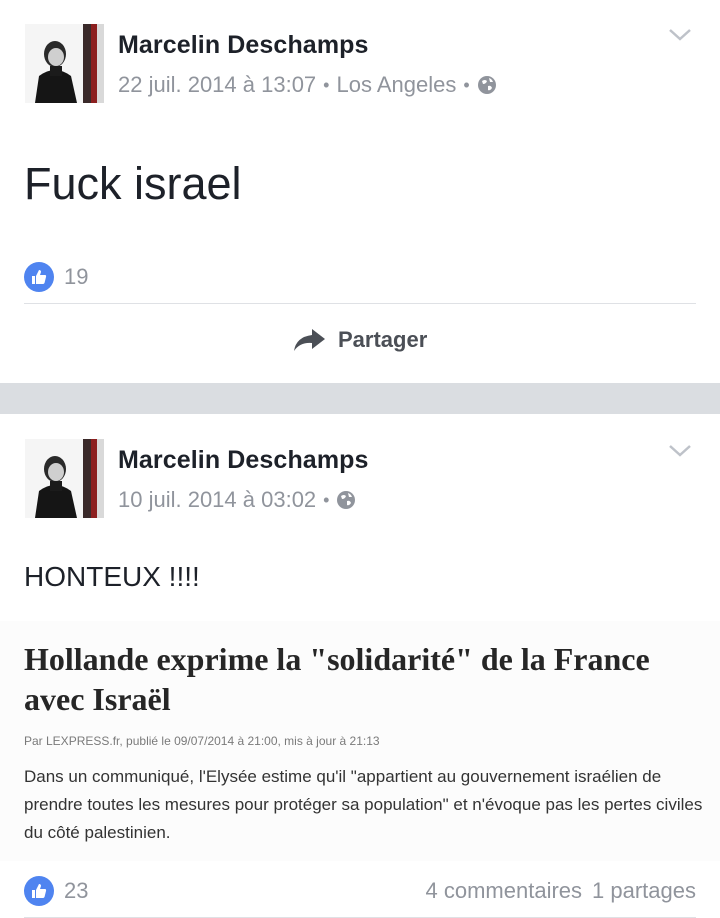 The height and width of the screenshot is (918, 720). I want to click on post-timestamp: 10 juil. 2014 à 03:02, so click(217, 500).